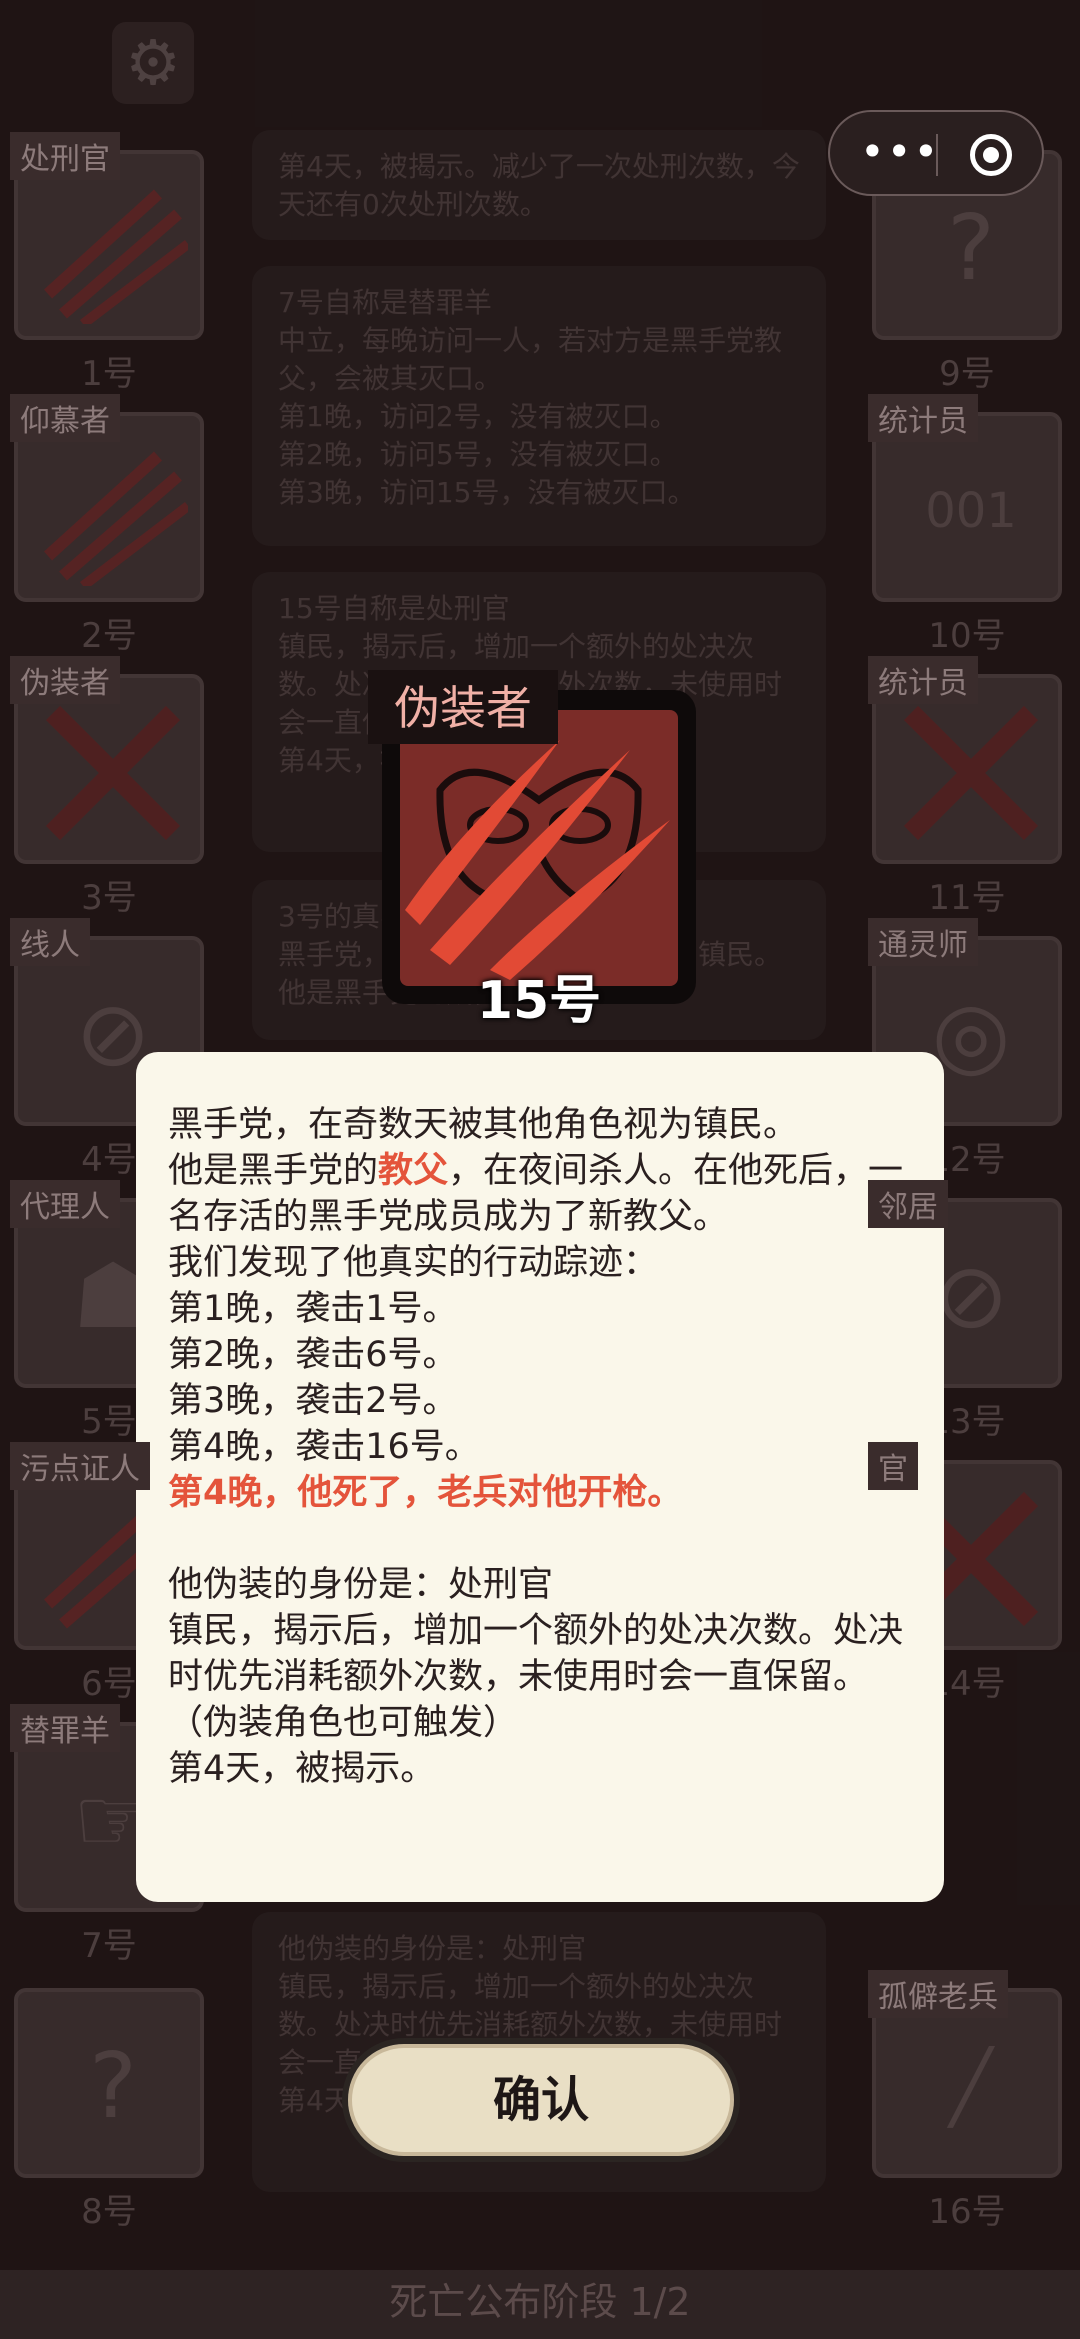 This screenshot has height=2339, width=1080. What do you see at coordinates (541, 2100) in the screenshot?
I see `confirm-button: 确认` at bounding box center [541, 2100].